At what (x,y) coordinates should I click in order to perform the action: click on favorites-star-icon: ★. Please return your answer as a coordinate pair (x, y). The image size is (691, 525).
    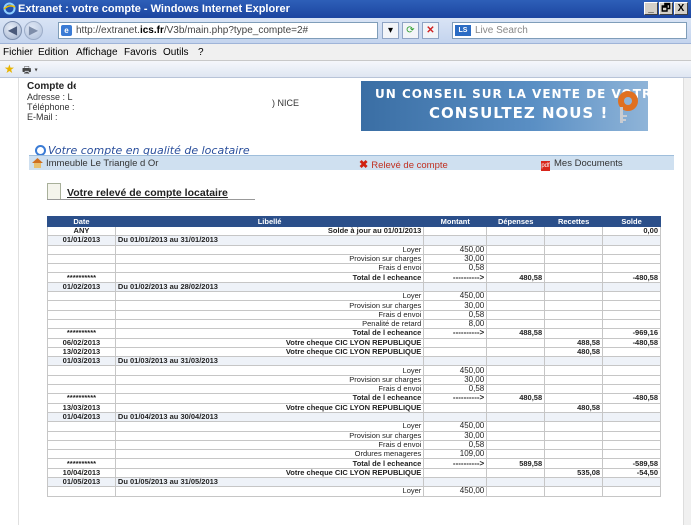
    Looking at the image, I should click on (9, 69).